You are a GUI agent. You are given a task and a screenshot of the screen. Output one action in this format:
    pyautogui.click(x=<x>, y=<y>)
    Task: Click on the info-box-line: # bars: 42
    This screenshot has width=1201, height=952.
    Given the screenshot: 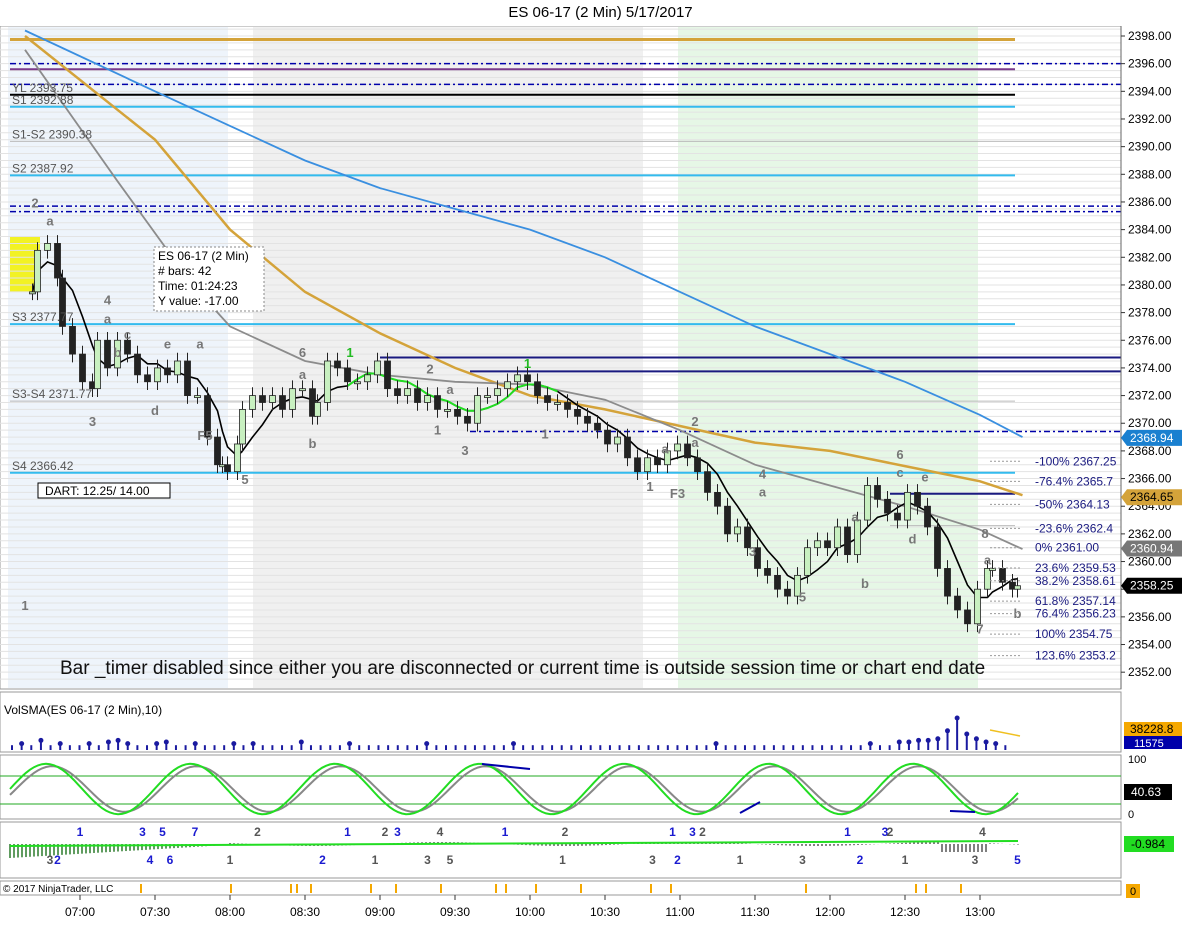 What is the action you would take?
    pyautogui.click(x=185, y=271)
    